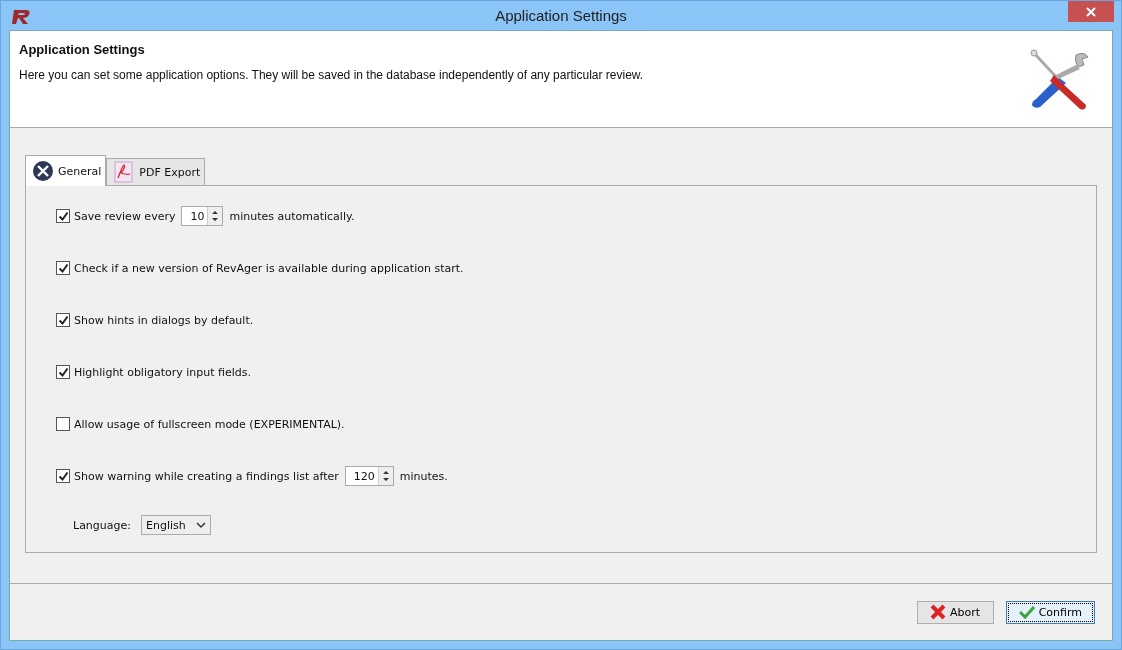 The height and width of the screenshot is (650, 1122). What do you see at coordinates (331, 75) in the screenshot?
I see `header-description: Here you can set some application options. They will be saved in the database independently of any particular review.` at bounding box center [331, 75].